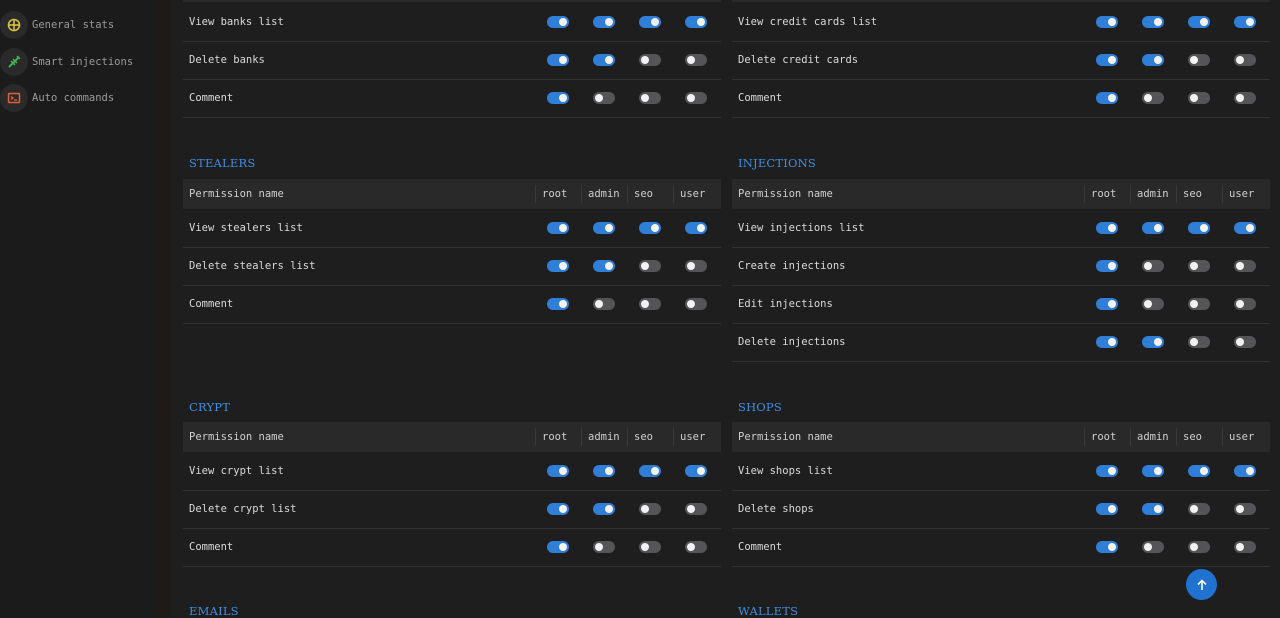 This screenshot has width=1280, height=618. I want to click on header-role-admin: admin, so click(1153, 194).